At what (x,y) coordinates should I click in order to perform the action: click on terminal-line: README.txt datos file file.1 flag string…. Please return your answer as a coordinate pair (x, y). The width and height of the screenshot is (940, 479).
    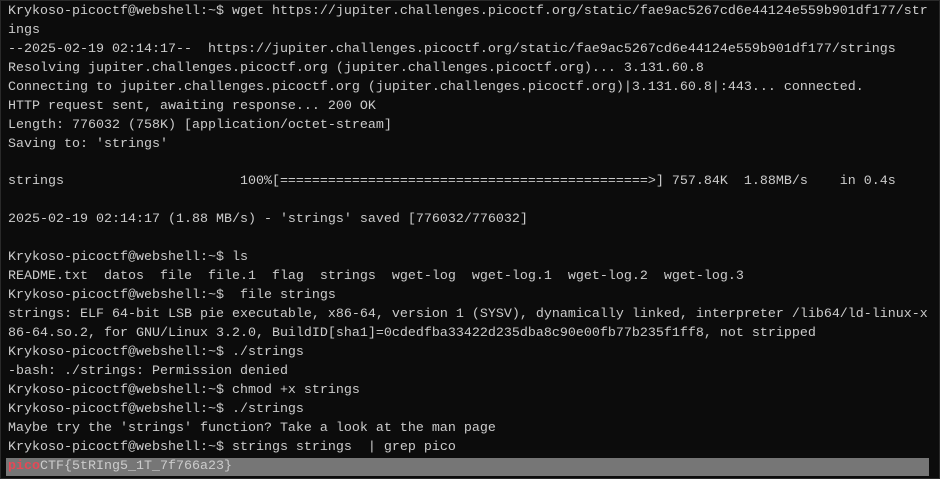
    Looking at the image, I should click on (376, 277).